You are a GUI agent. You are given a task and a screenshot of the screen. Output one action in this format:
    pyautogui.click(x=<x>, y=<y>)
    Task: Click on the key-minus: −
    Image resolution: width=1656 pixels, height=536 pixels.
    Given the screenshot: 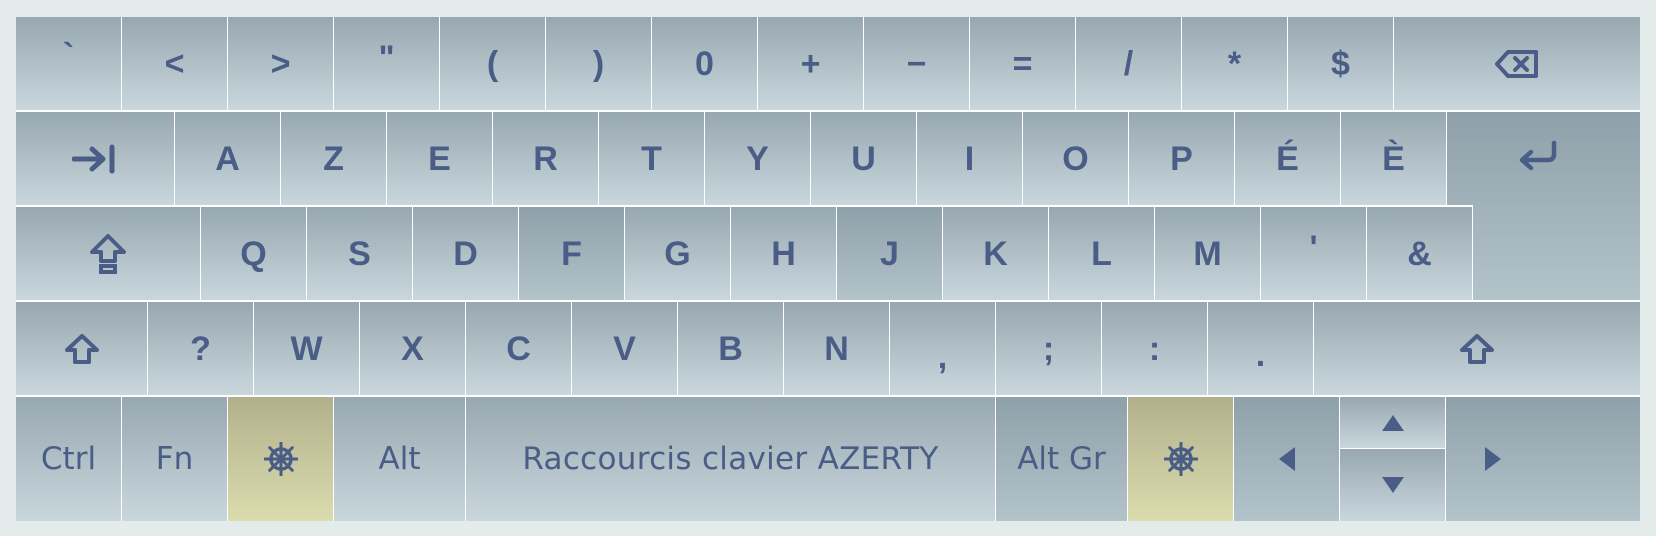 What is the action you would take?
    pyautogui.click(x=916, y=63)
    